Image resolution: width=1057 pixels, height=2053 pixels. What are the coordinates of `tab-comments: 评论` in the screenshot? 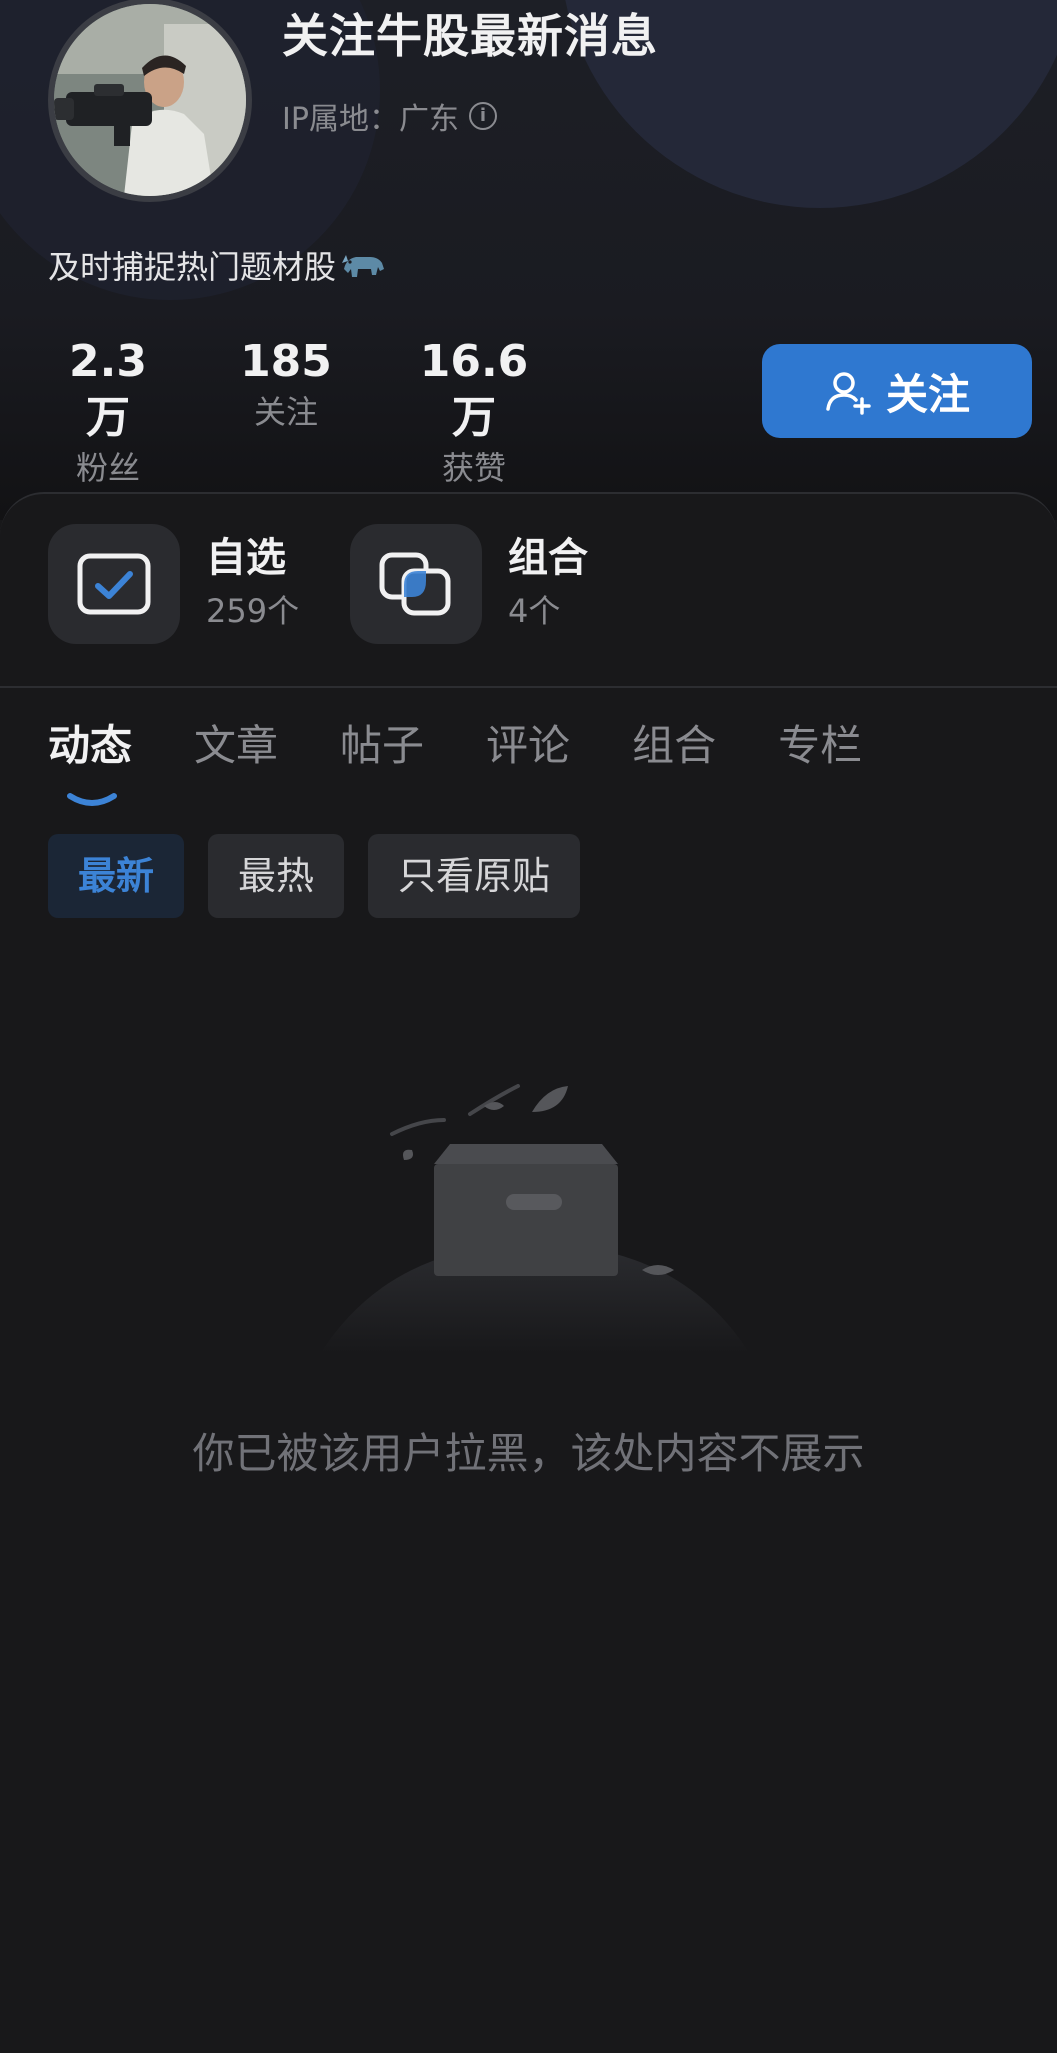 It's located at (528, 746).